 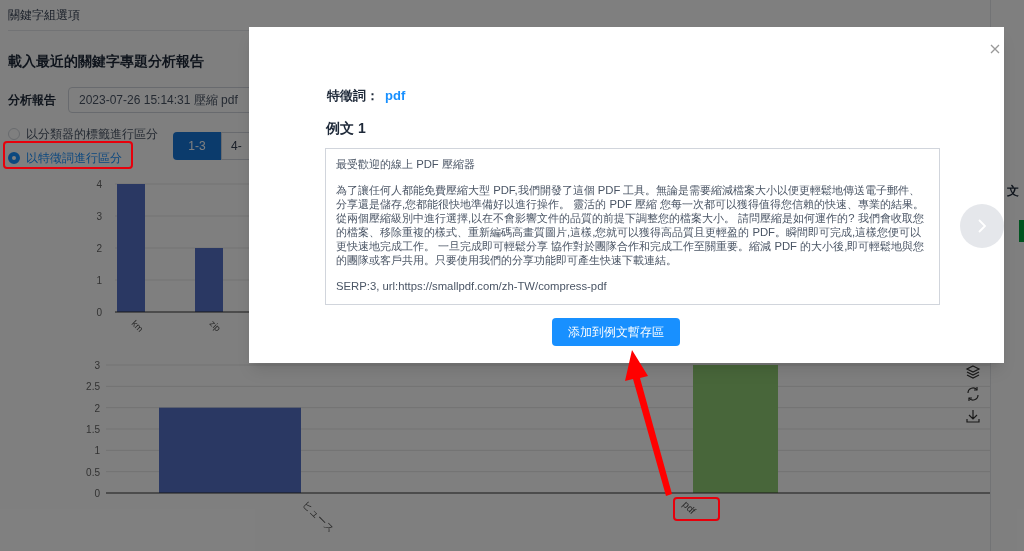 I want to click on section-heading: 載入最近的關鍵字專題分析報告, so click(x=106, y=61).